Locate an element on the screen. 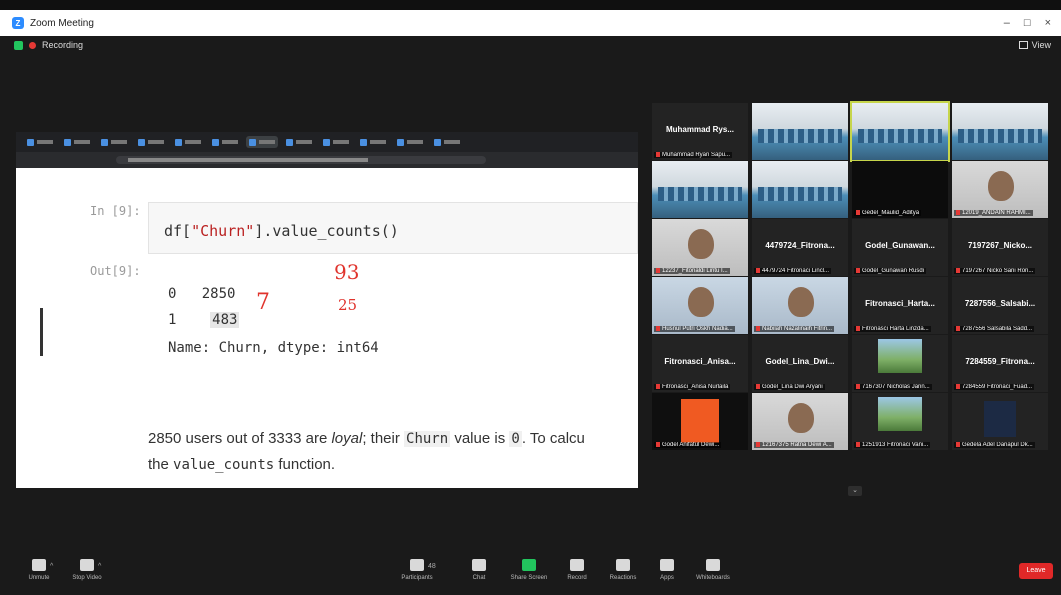 Image resolution: width=1061 pixels, height=595 pixels. participant-tile: Godel_Lina_Dwi... Godel_Lina Dwi Aryani is located at coordinates (800, 363).